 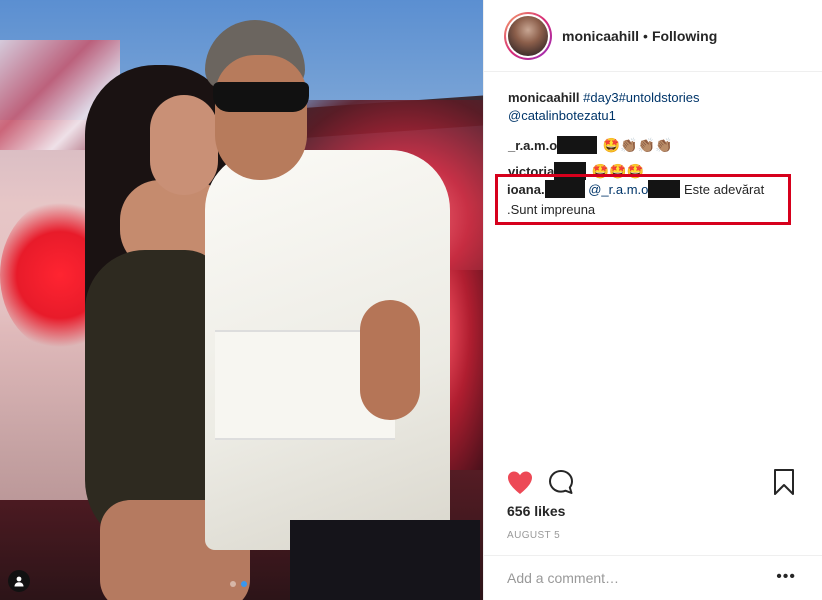 I want to click on post-date: AUGUST 5, so click(x=533, y=535).